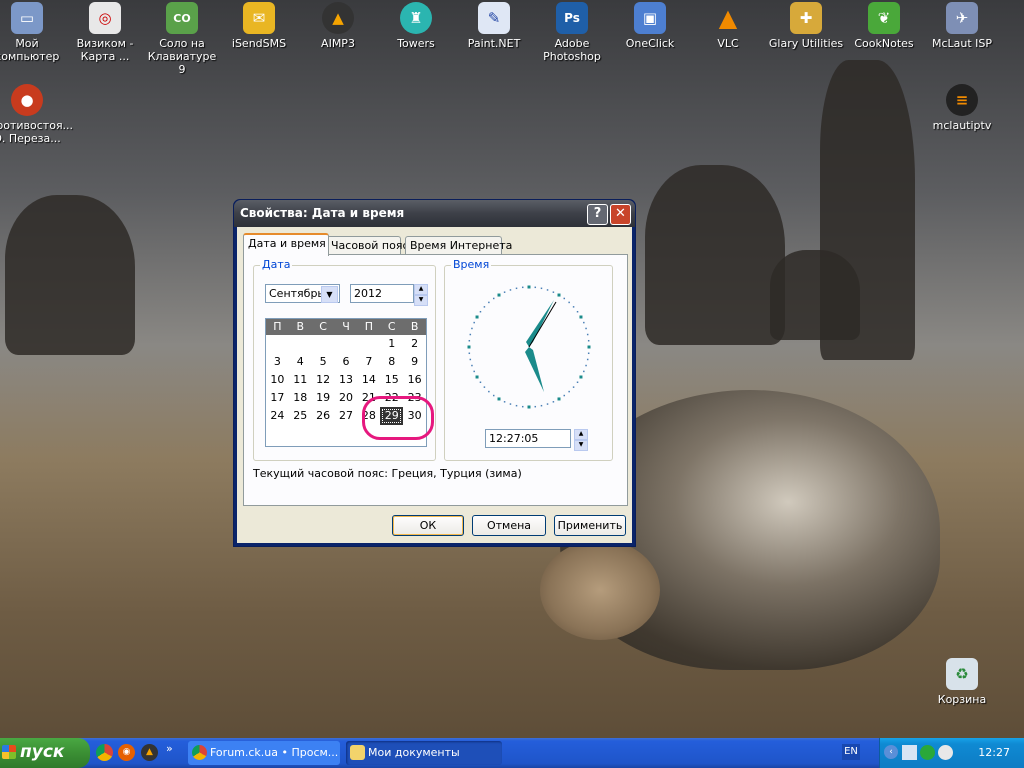 This screenshot has width=1024, height=768. I want to click on calendar-day: 16, so click(414, 380).